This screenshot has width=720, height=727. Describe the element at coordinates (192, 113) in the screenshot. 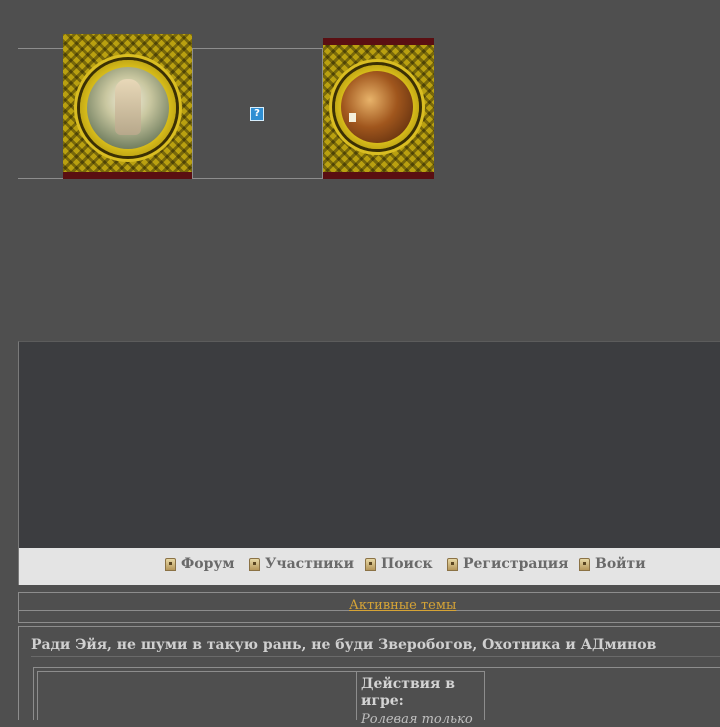

I see `banner-divider` at that location.